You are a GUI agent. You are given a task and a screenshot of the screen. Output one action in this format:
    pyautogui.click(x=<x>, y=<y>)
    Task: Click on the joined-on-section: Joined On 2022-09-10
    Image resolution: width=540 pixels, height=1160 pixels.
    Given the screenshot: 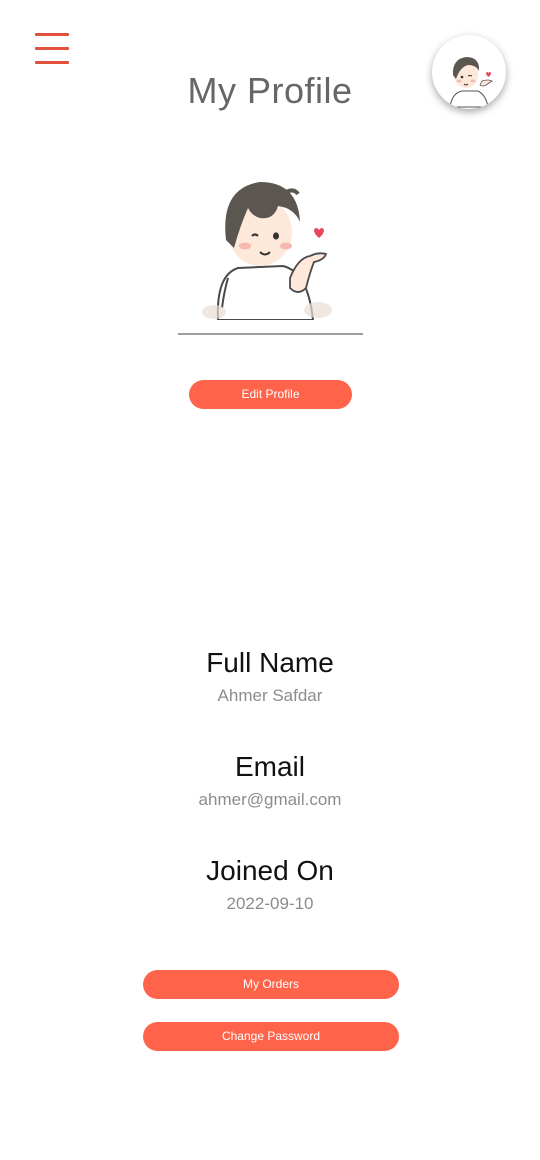 What is the action you would take?
    pyautogui.click(x=270, y=884)
    